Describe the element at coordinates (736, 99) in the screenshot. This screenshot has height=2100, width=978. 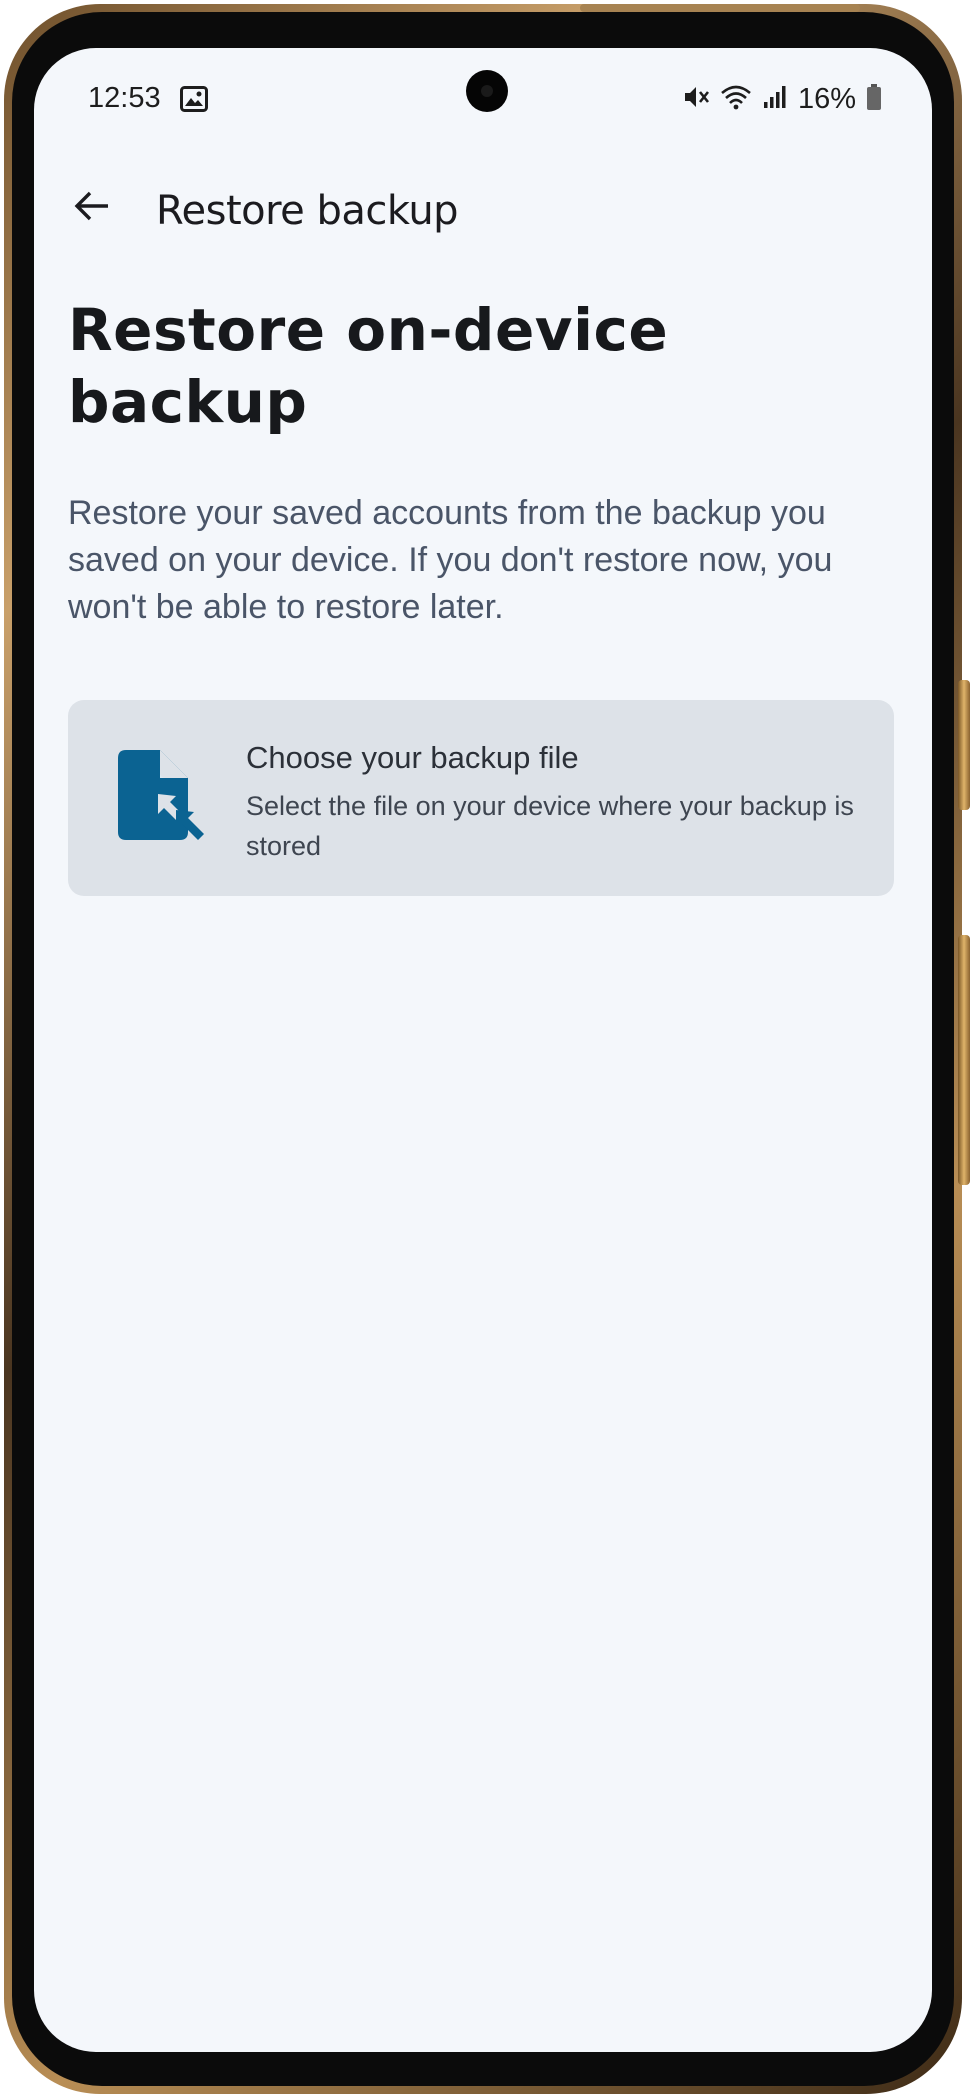
I see `wifi-icon` at that location.